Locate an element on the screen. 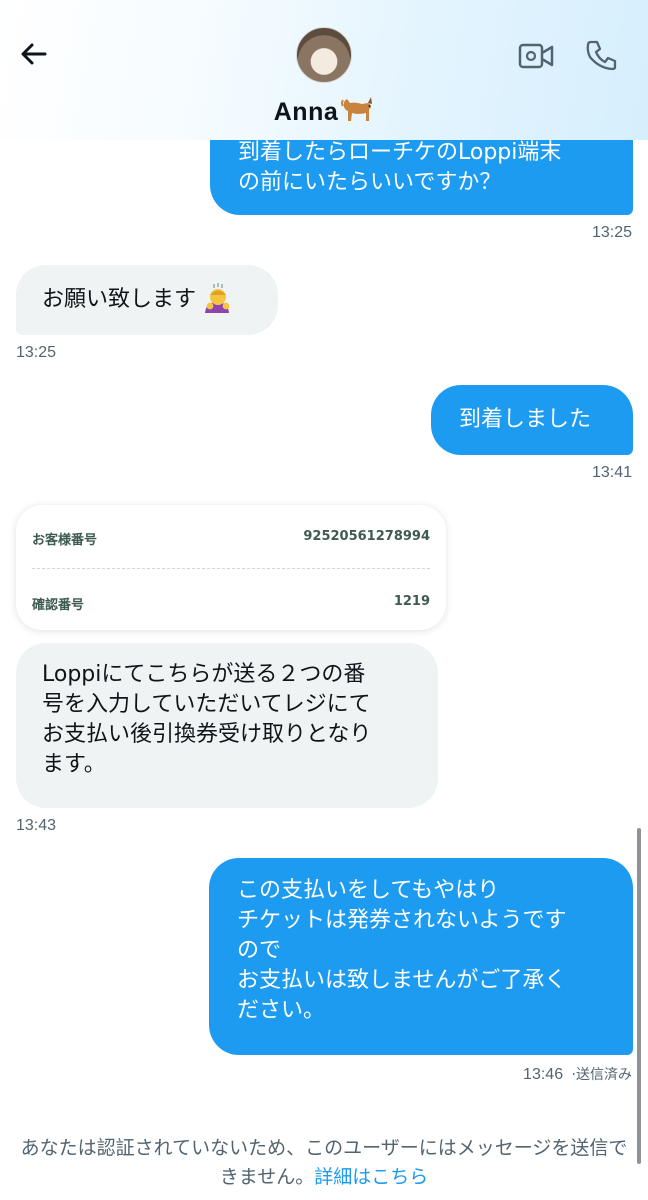  contact-name: Anna is located at coordinates (306, 112).